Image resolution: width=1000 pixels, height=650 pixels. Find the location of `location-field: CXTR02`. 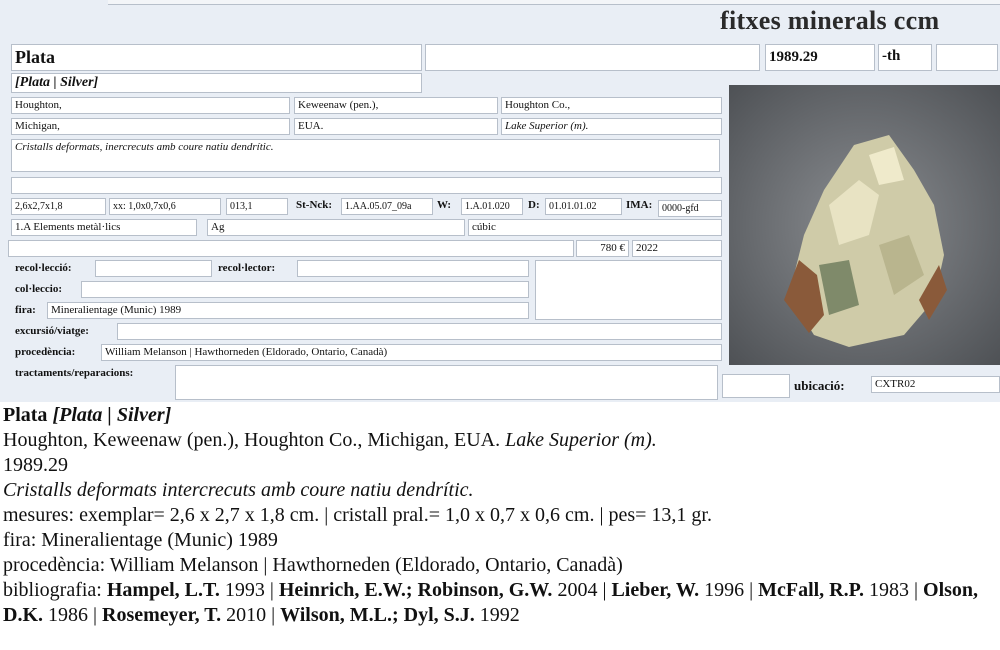

location-field: CXTR02 is located at coordinates (935, 384).